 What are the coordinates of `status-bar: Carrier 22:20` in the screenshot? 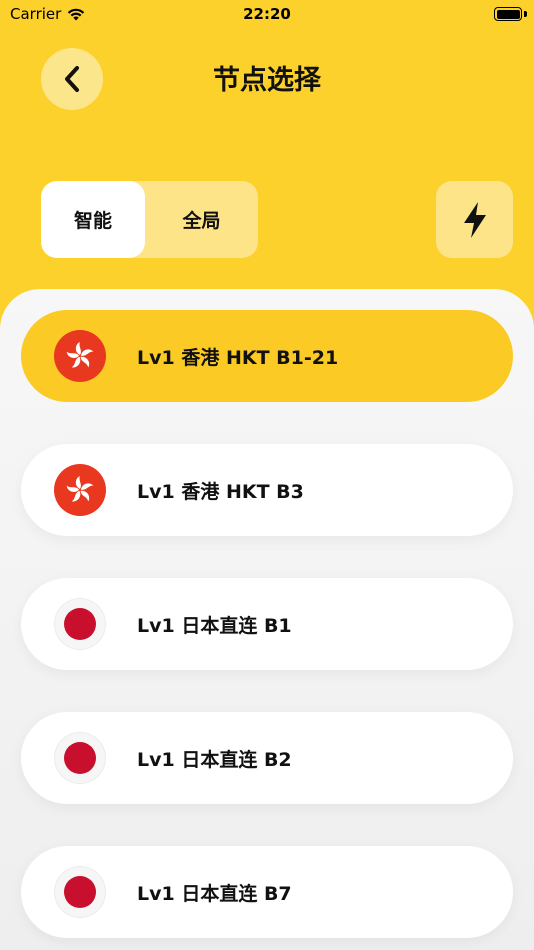 It's located at (267, 15).